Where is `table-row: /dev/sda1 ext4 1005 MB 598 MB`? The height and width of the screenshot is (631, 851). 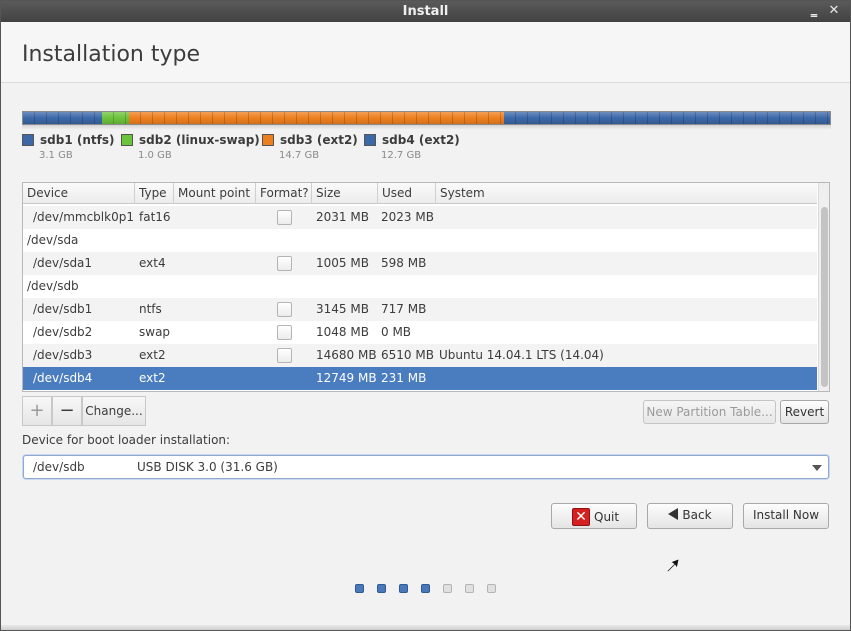 table-row: /dev/sda1 ext4 1005 MB 598 MB is located at coordinates (420, 263).